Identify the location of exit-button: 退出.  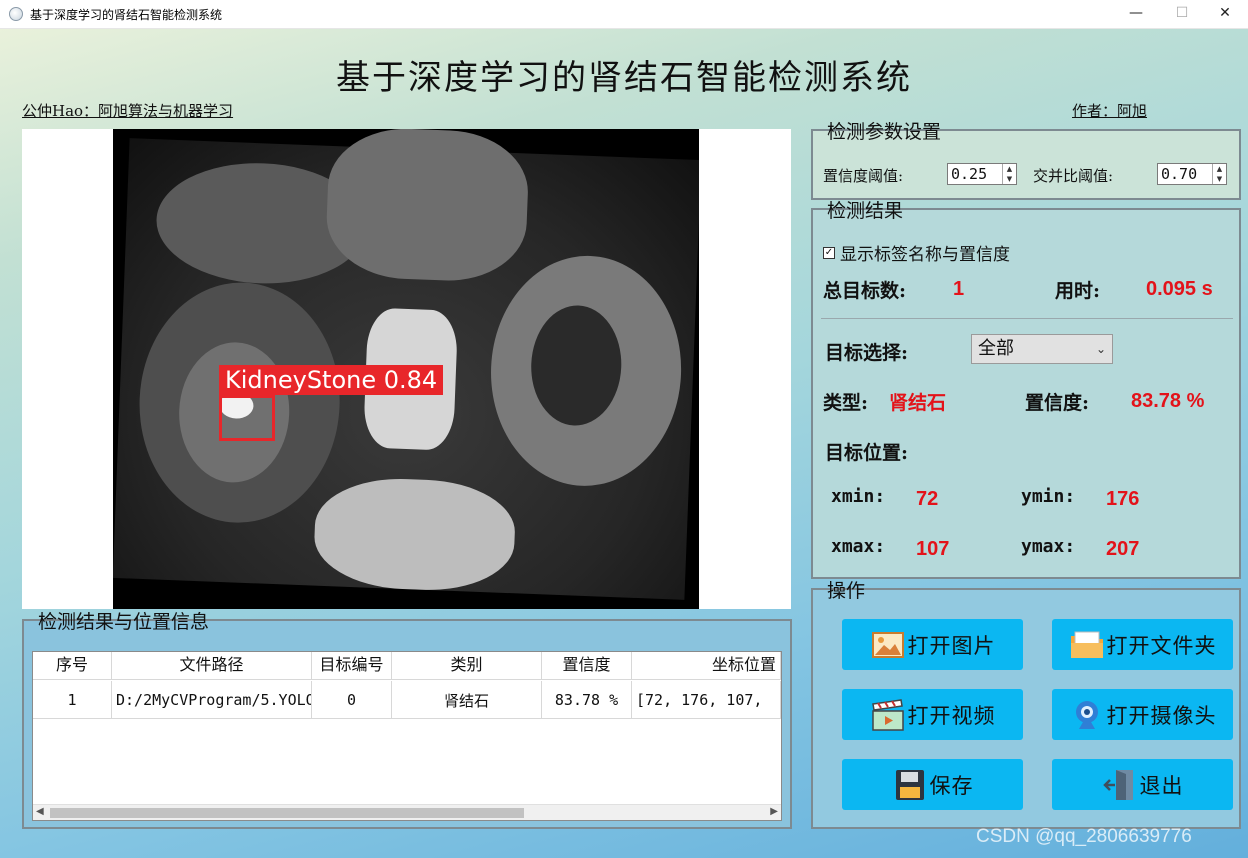
(1142, 784).